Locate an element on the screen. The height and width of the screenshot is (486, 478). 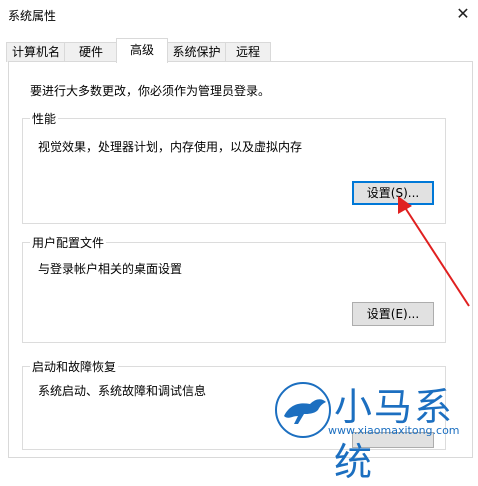
watermark-url: www.xiaomaxitong.com is located at coordinates (394, 430).